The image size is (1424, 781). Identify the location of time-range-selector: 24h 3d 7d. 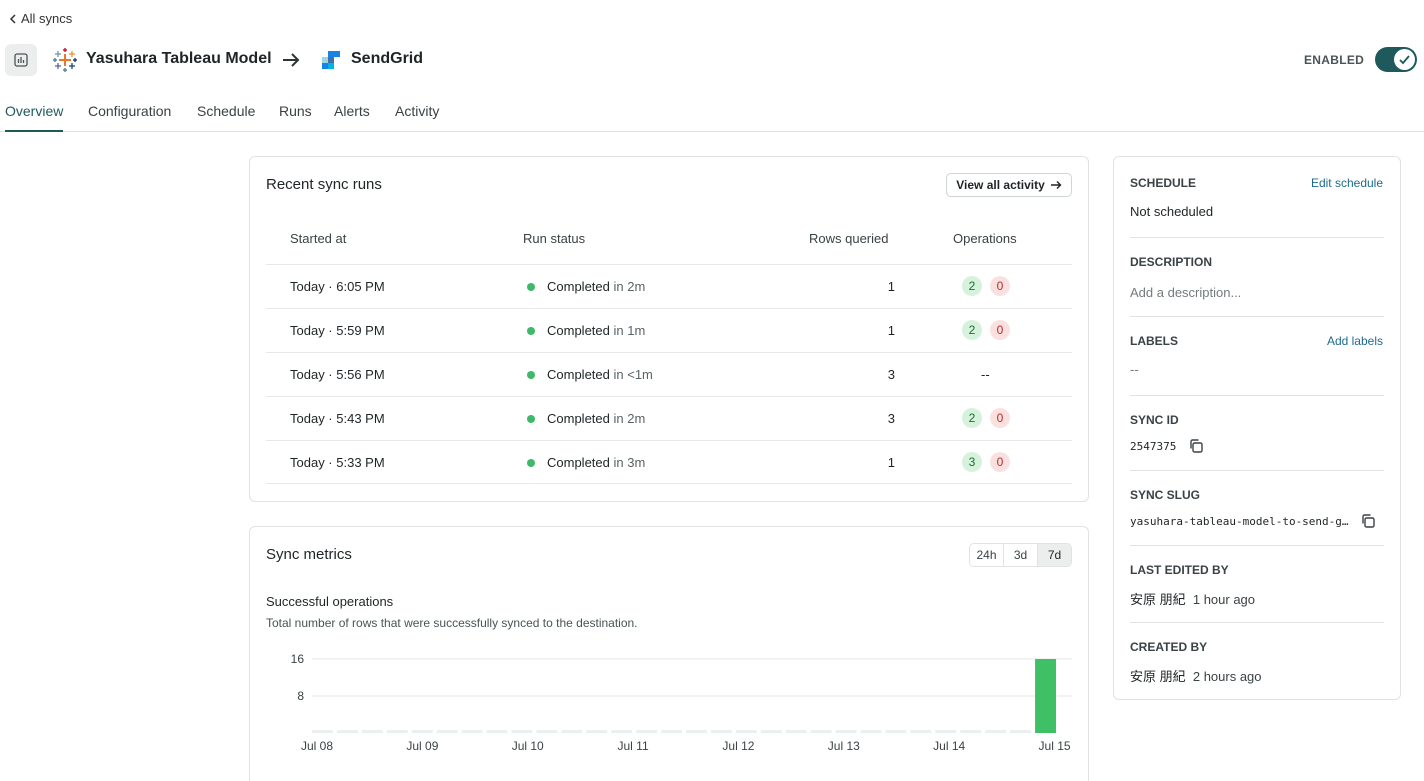
(1020, 555).